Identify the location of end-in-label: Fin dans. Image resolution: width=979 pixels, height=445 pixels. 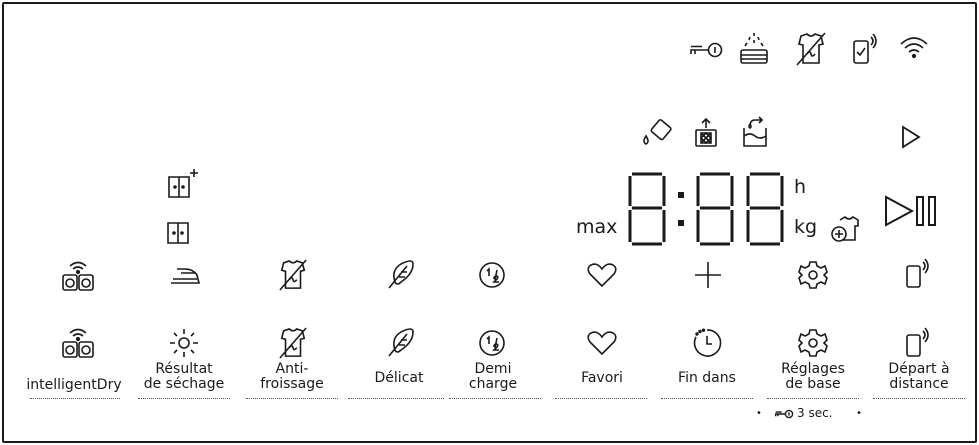
(707, 378).